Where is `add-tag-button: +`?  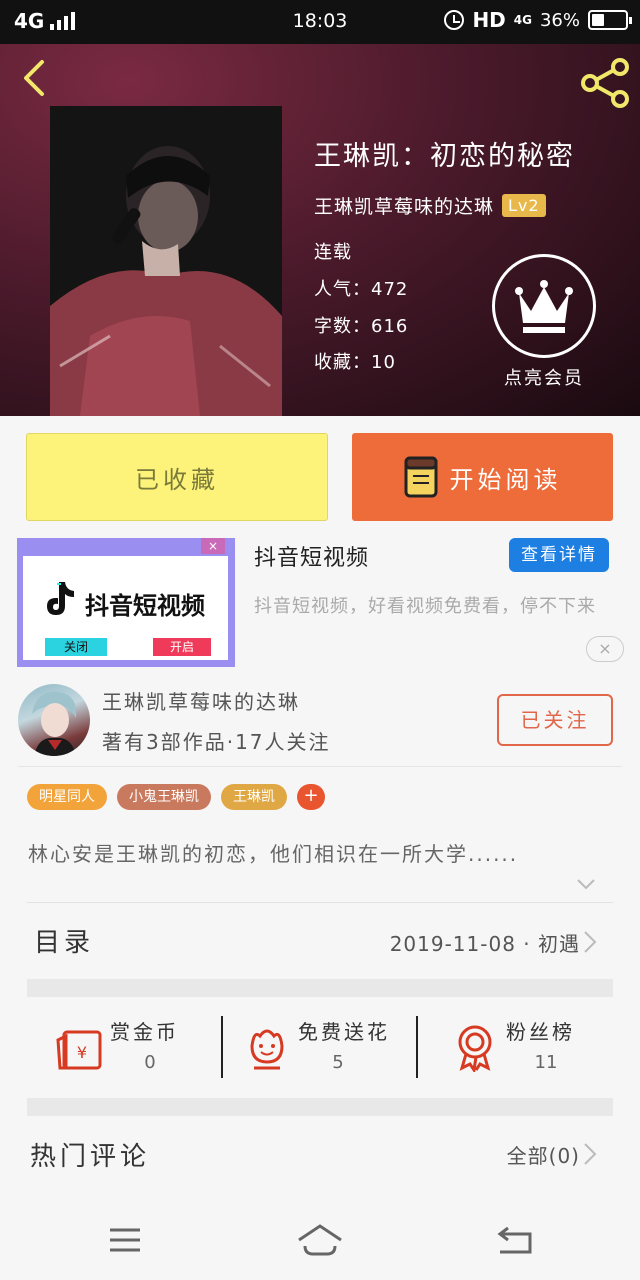 add-tag-button: + is located at coordinates (311, 797).